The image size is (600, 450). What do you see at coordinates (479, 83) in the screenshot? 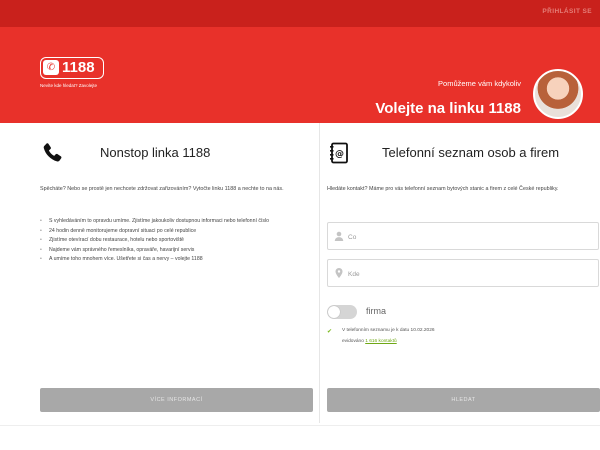
I see `hero-subtitle: Pomůžeme vám kdykoliv` at bounding box center [479, 83].